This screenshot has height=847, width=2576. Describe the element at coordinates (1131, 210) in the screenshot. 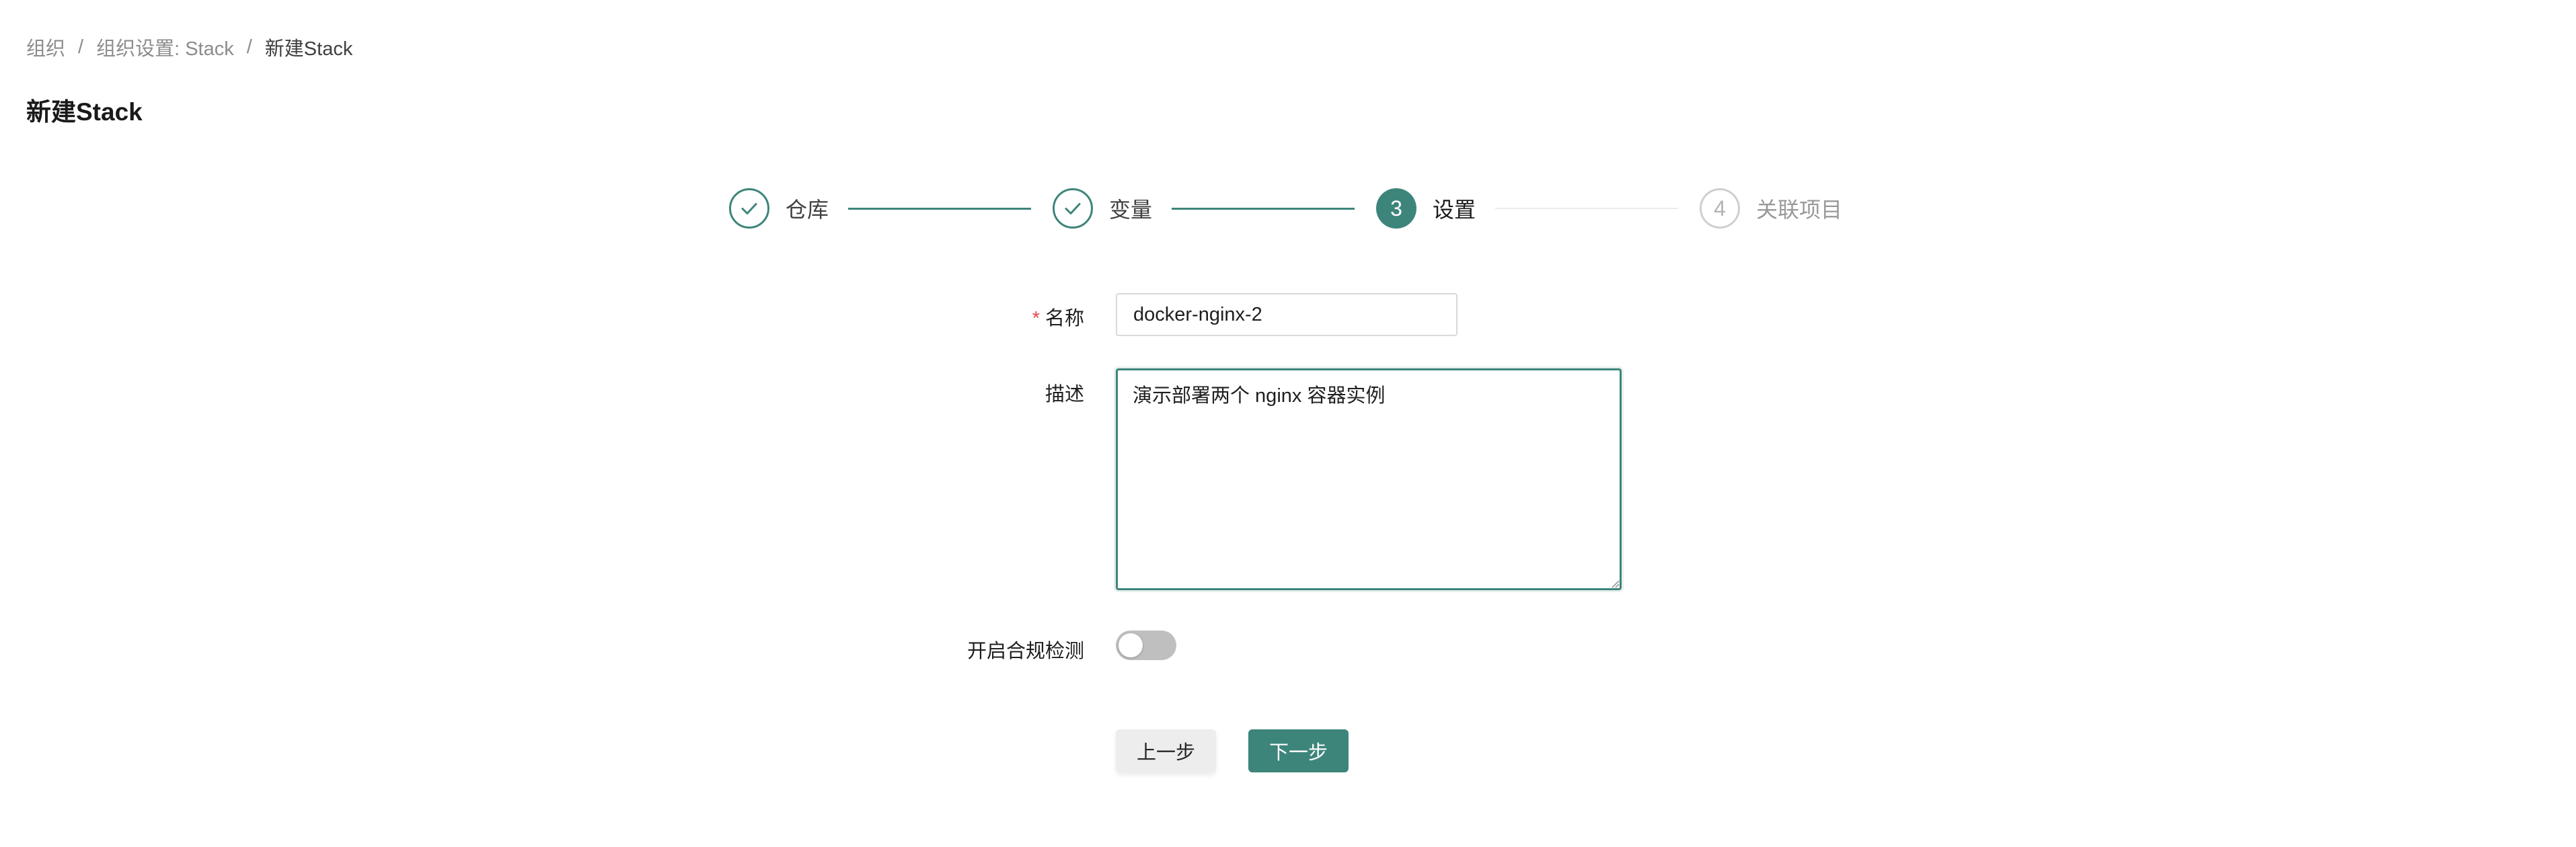

I see `step-label: 变量` at that location.